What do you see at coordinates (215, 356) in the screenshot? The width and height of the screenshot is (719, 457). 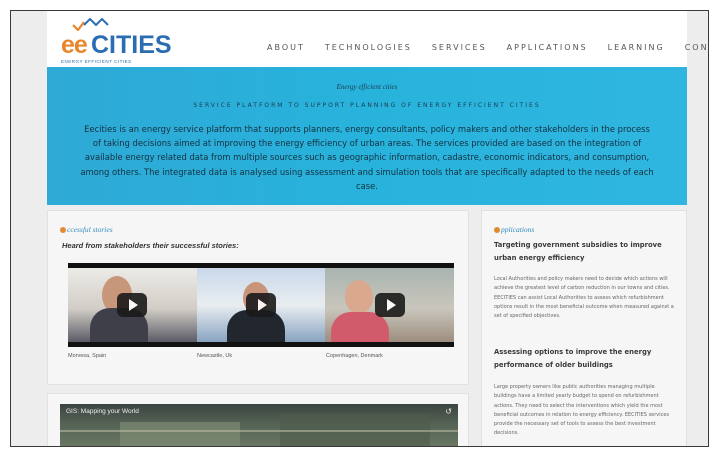 I see `caption-newcastle: Newcastle, Uk` at bounding box center [215, 356].